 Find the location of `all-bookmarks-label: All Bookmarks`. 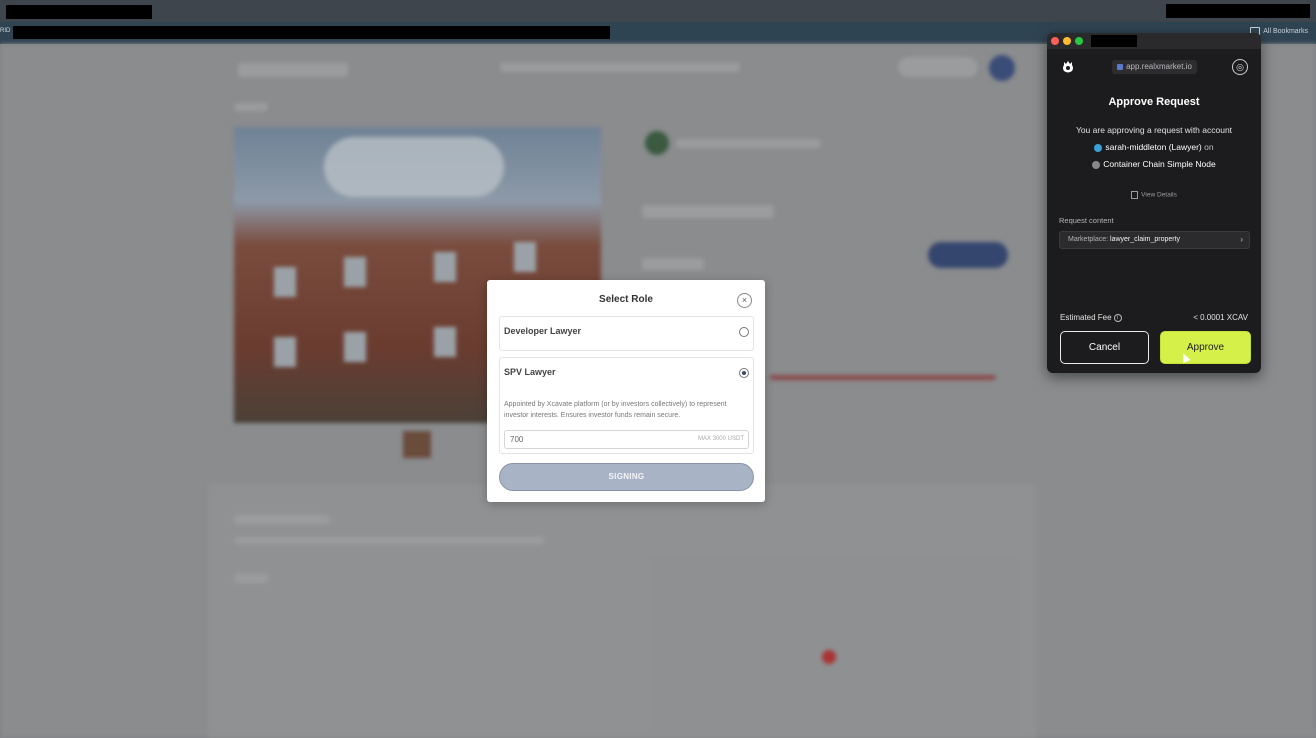

all-bookmarks-label: All Bookmarks is located at coordinates (1285, 31).